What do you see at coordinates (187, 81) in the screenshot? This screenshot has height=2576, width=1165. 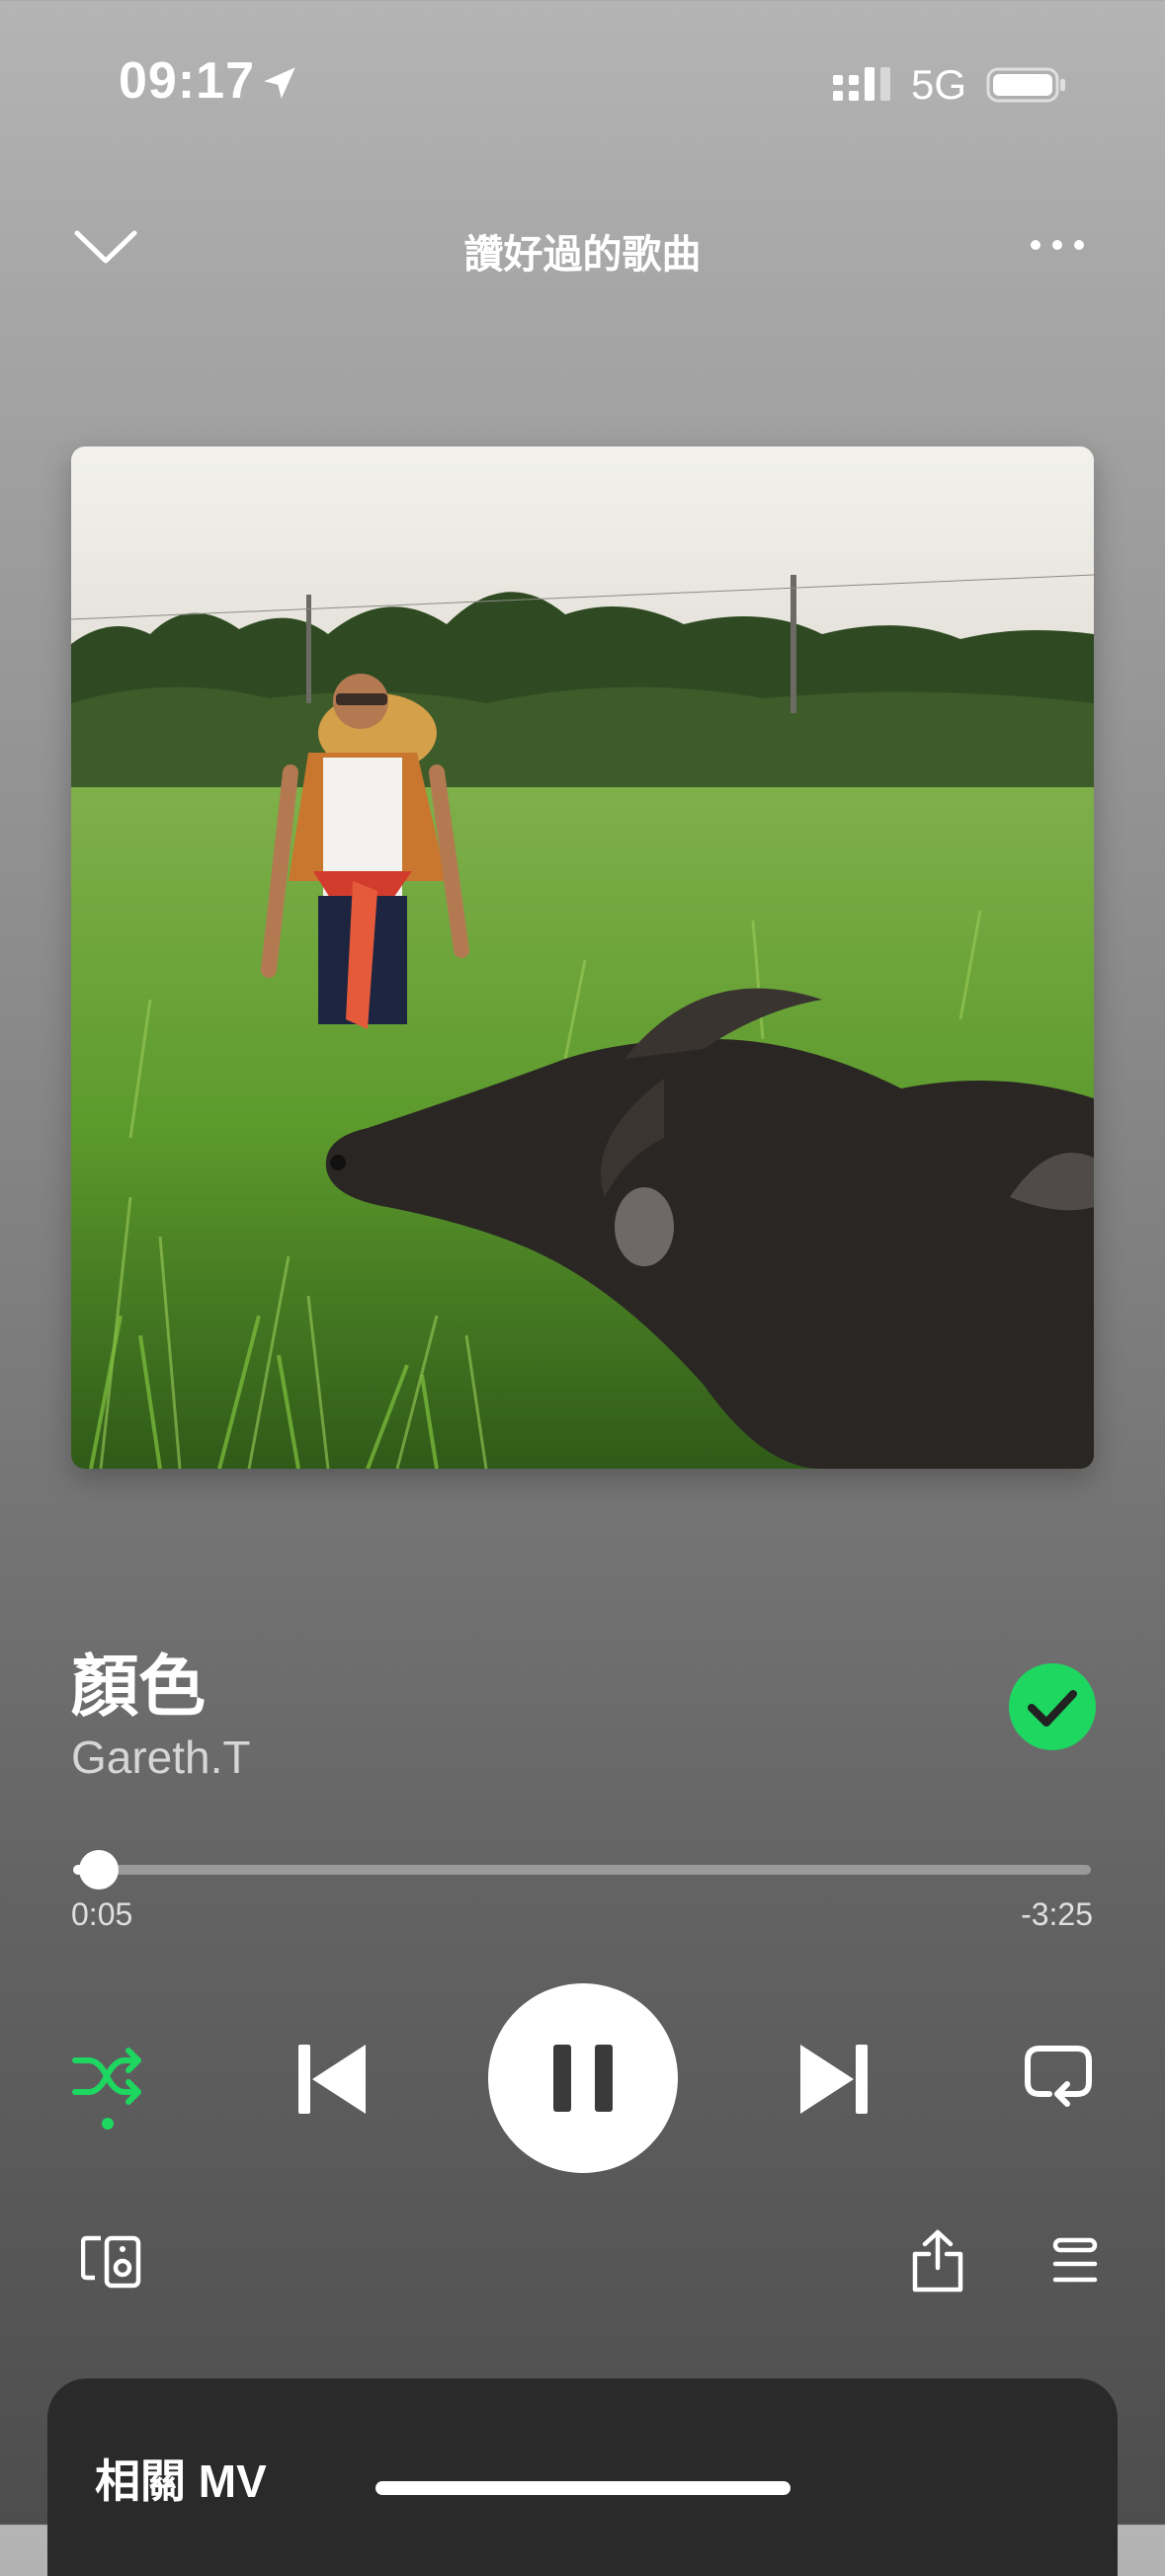 I see `status-time: 09:17` at bounding box center [187, 81].